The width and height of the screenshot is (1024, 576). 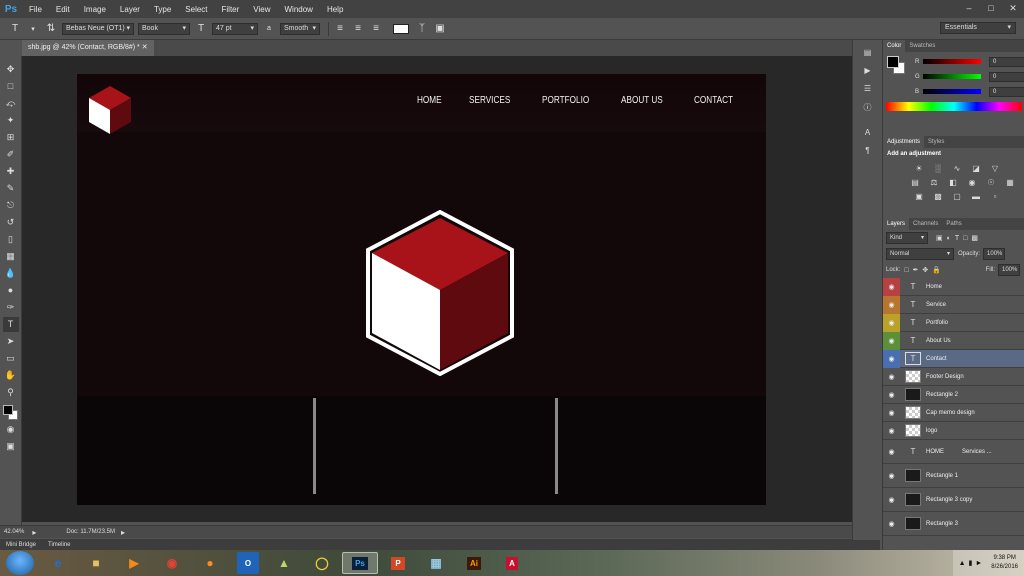 I want to click on exposure-icon: ◪, so click(x=976, y=169).